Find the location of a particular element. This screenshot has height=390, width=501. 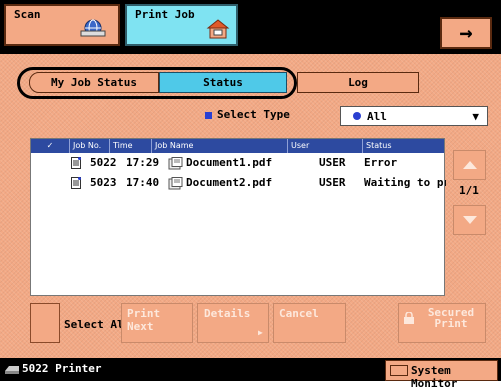

table-header: ✓ Job No. Time Job Name User Status is located at coordinates (237, 146).